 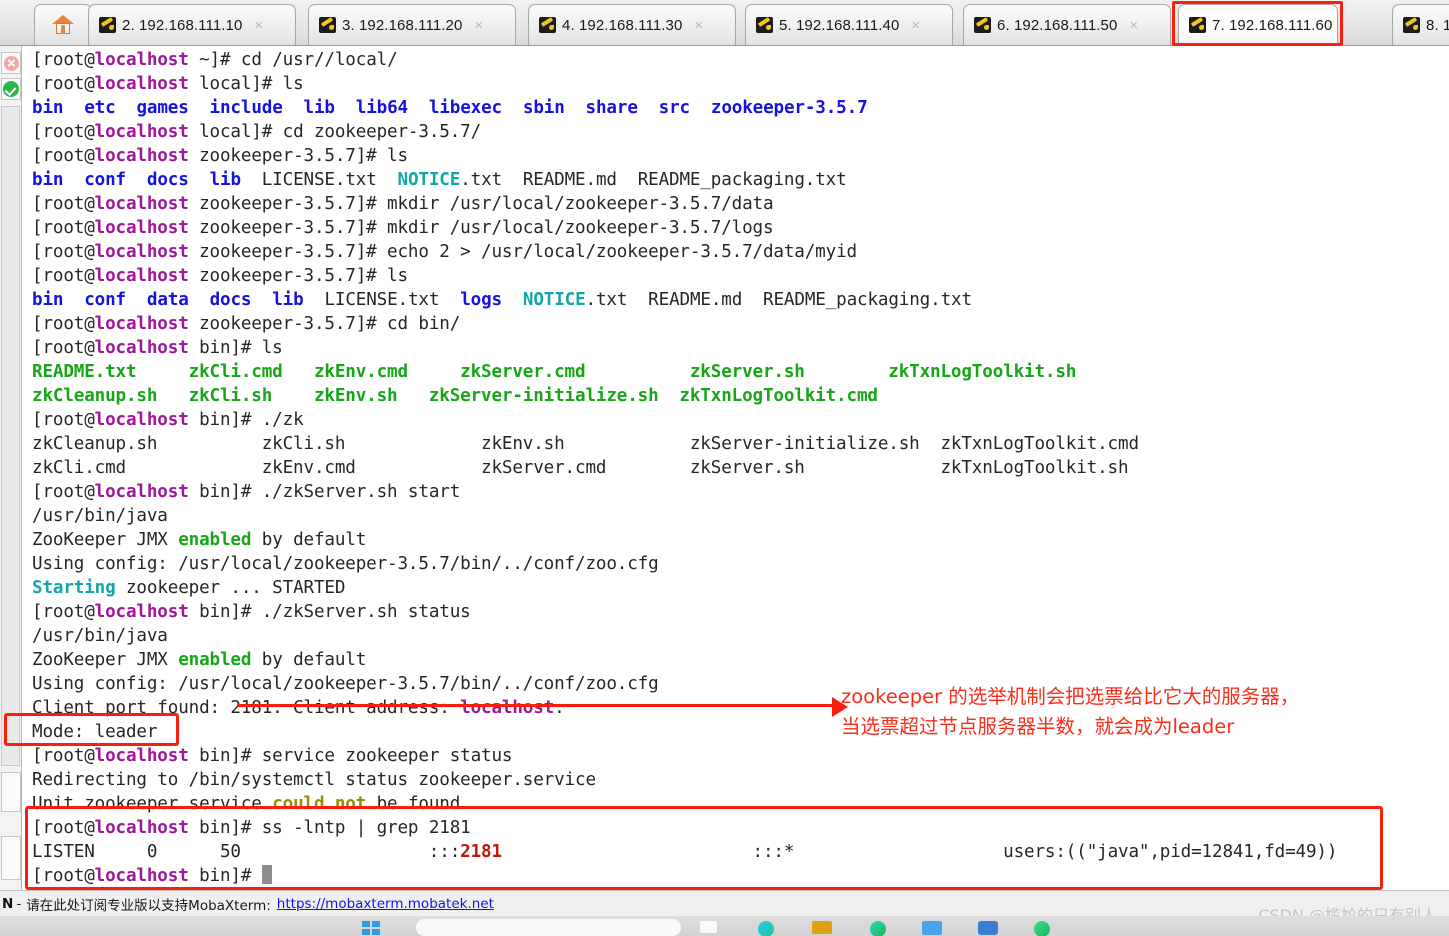 What do you see at coordinates (878, 928) in the screenshot?
I see `store-icon` at bounding box center [878, 928].